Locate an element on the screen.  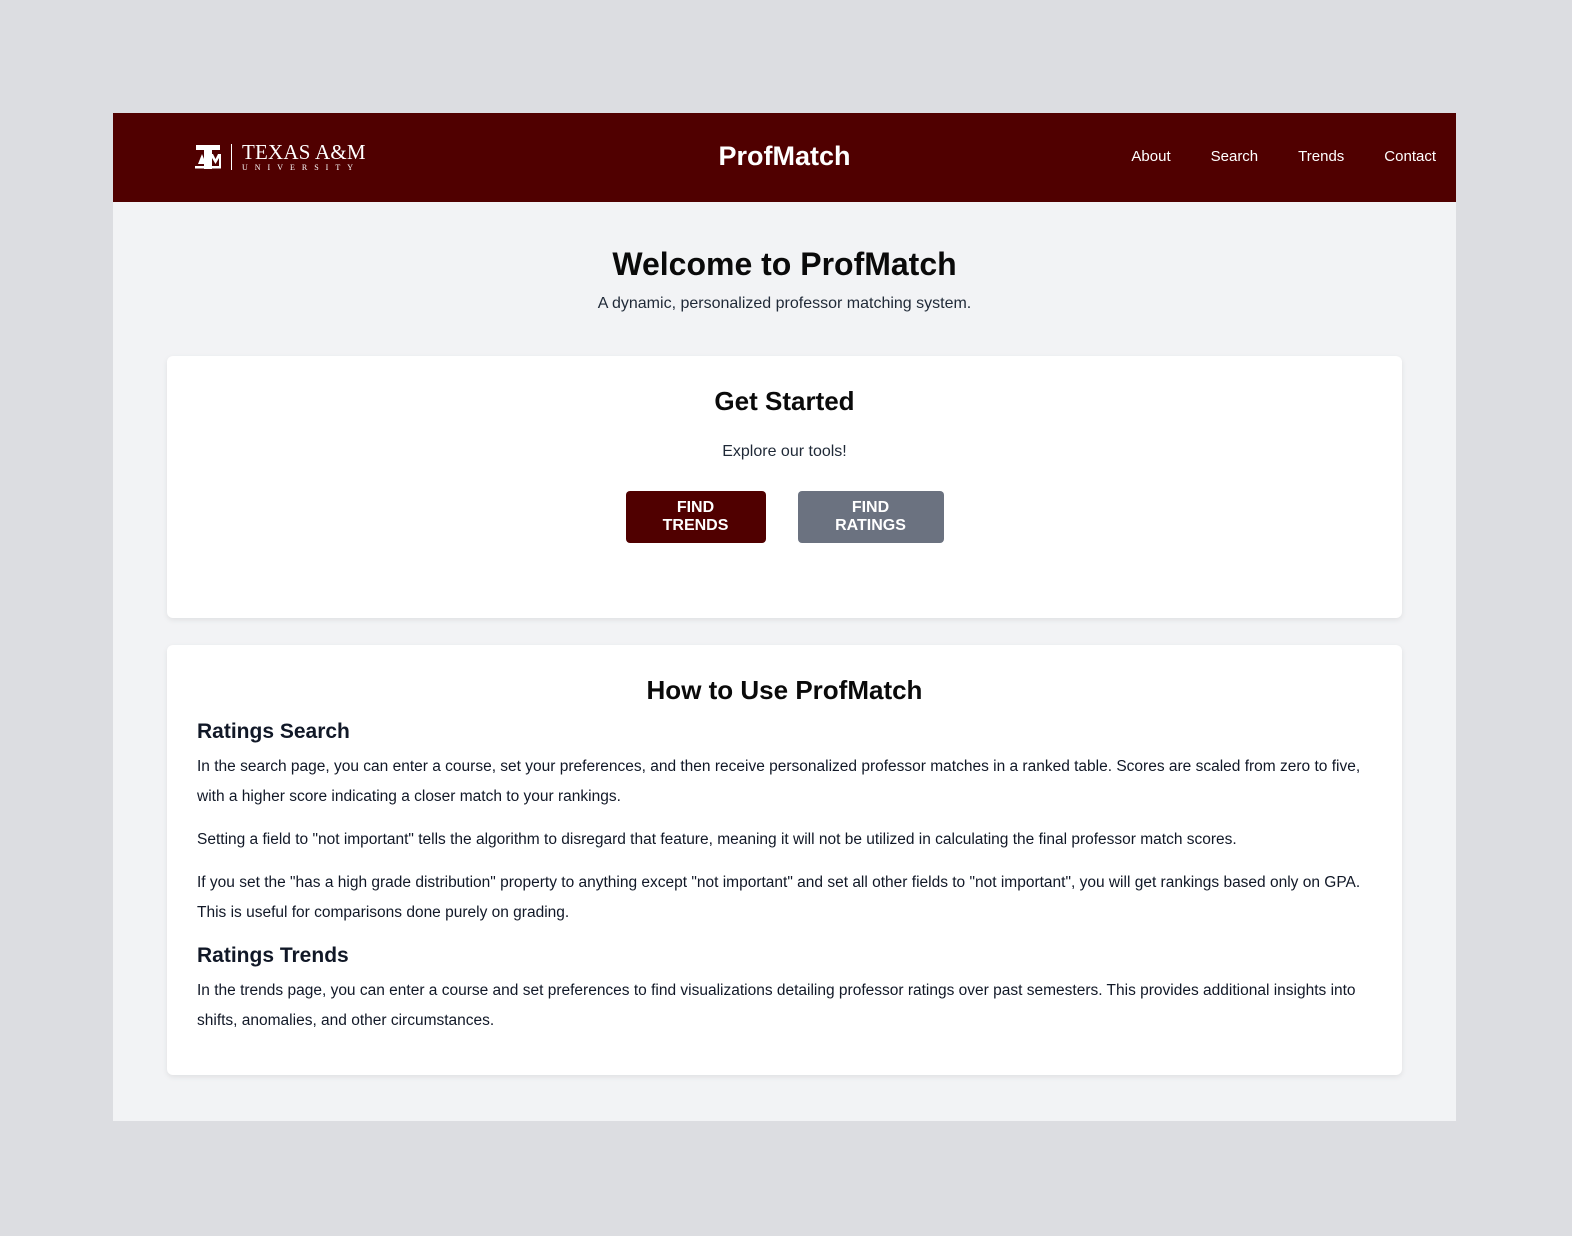
texas-am-logo-icon is located at coordinates (208, 157).